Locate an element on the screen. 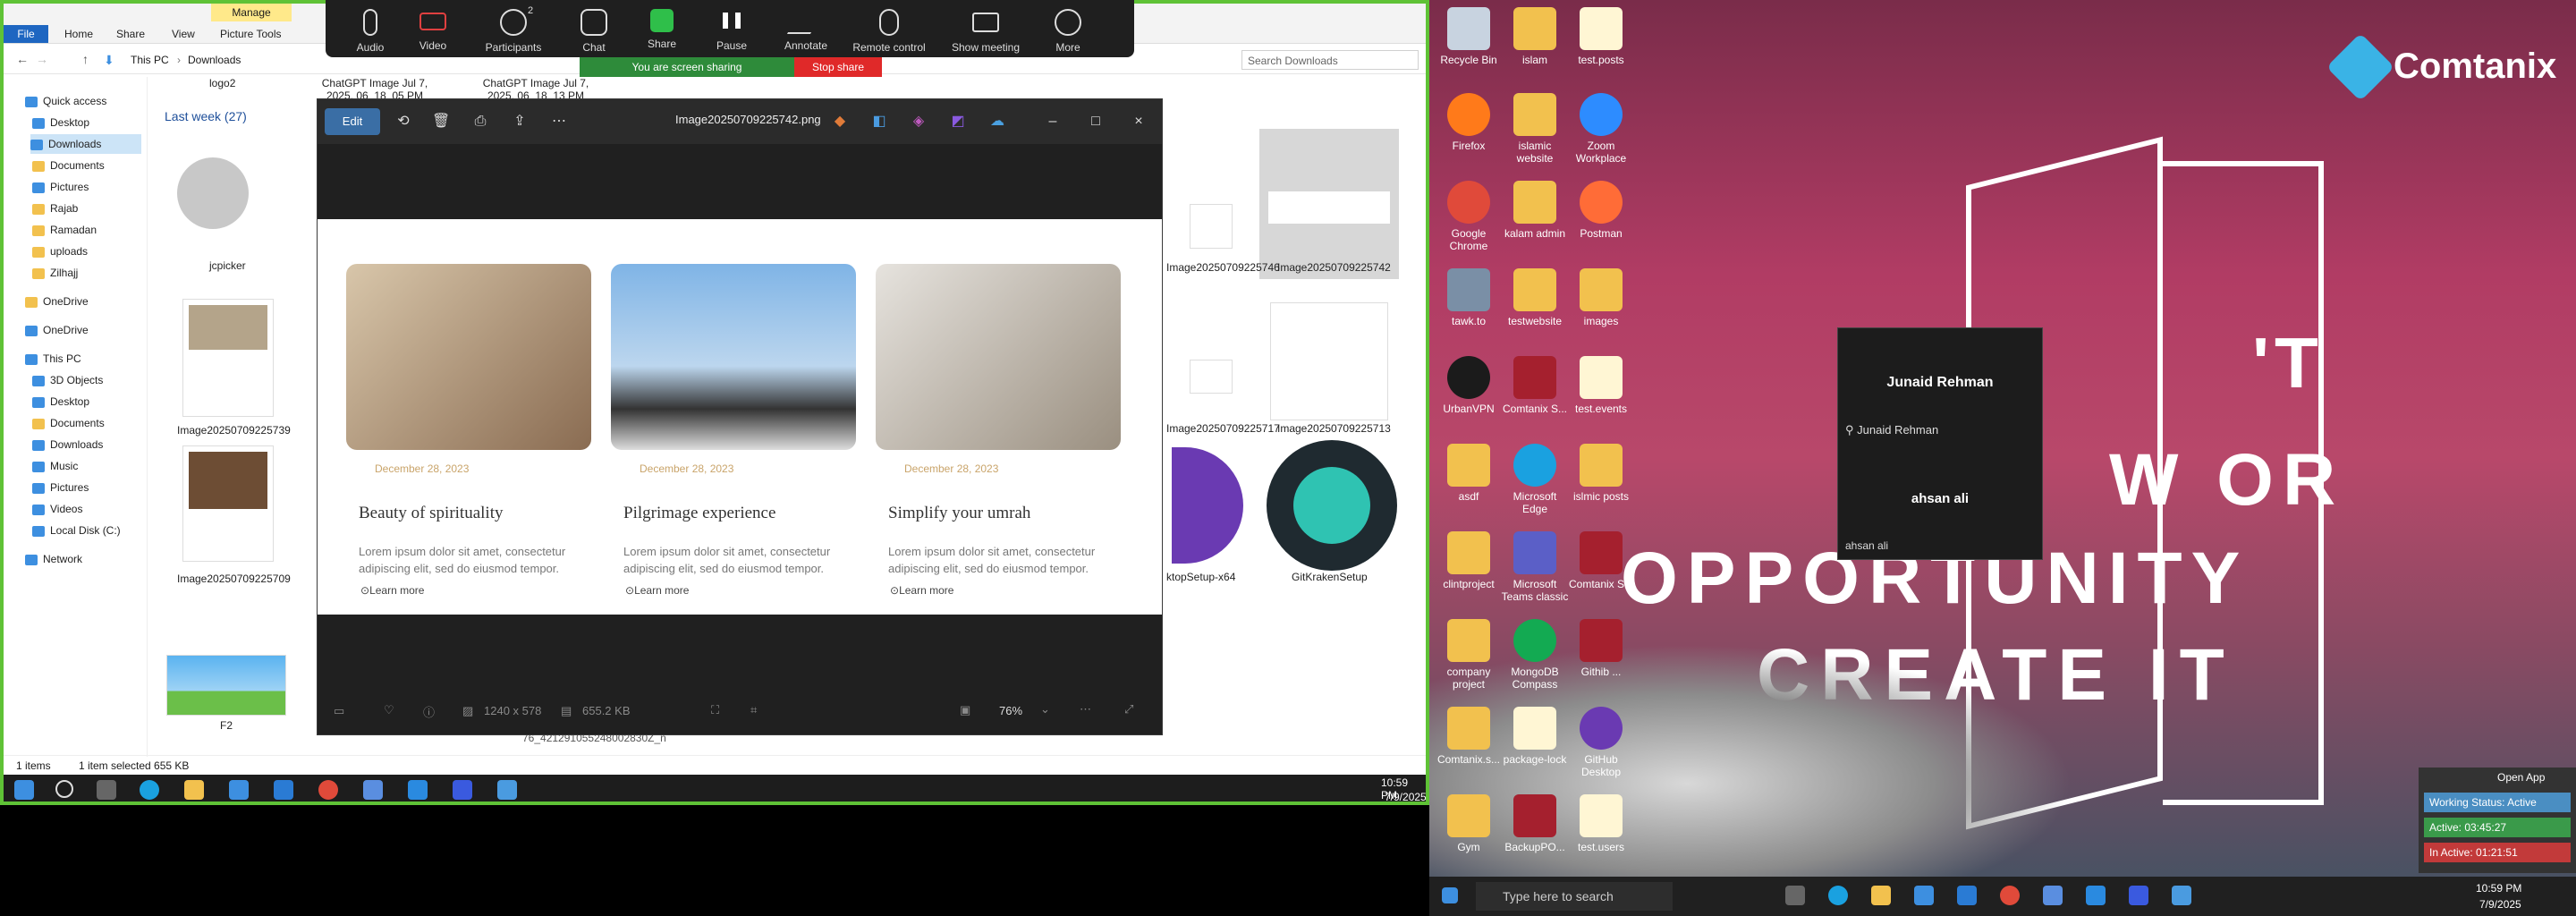  print-icon: ⎙ is located at coordinates (480, 122).